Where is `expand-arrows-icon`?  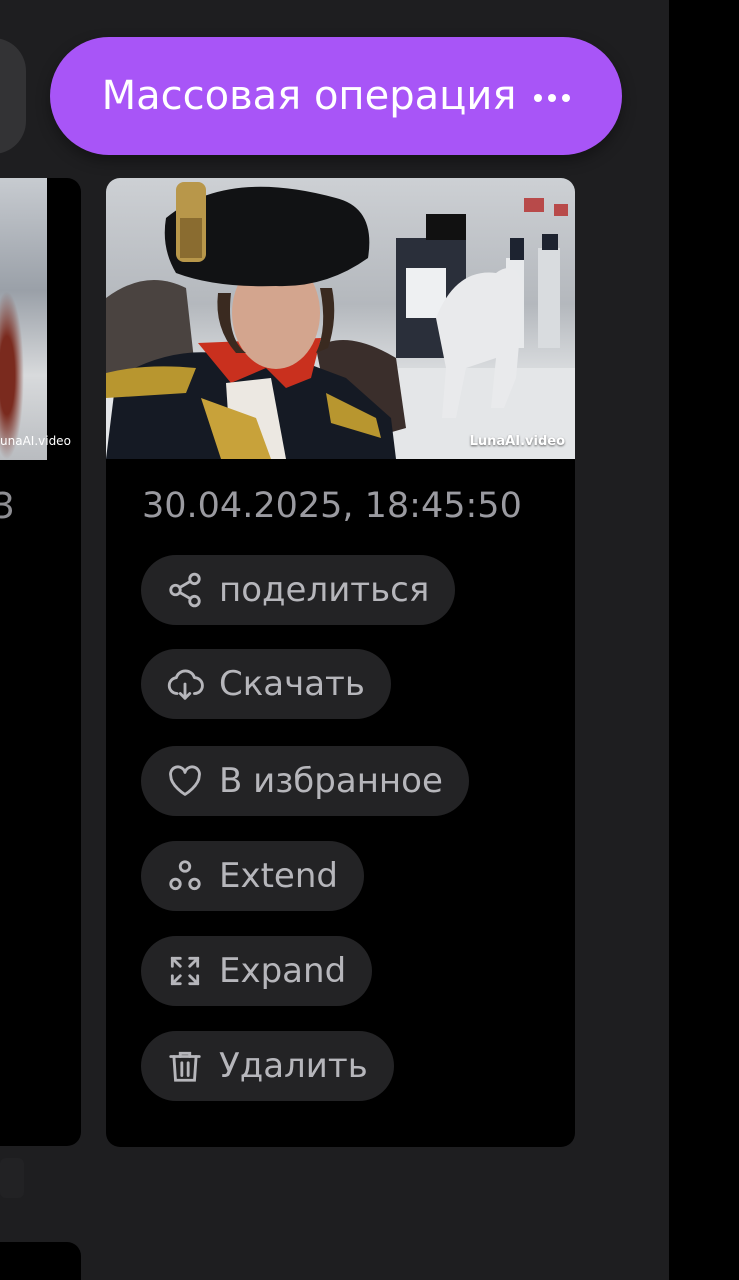
expand-arrows-icon is located at coordinates (185, 971).